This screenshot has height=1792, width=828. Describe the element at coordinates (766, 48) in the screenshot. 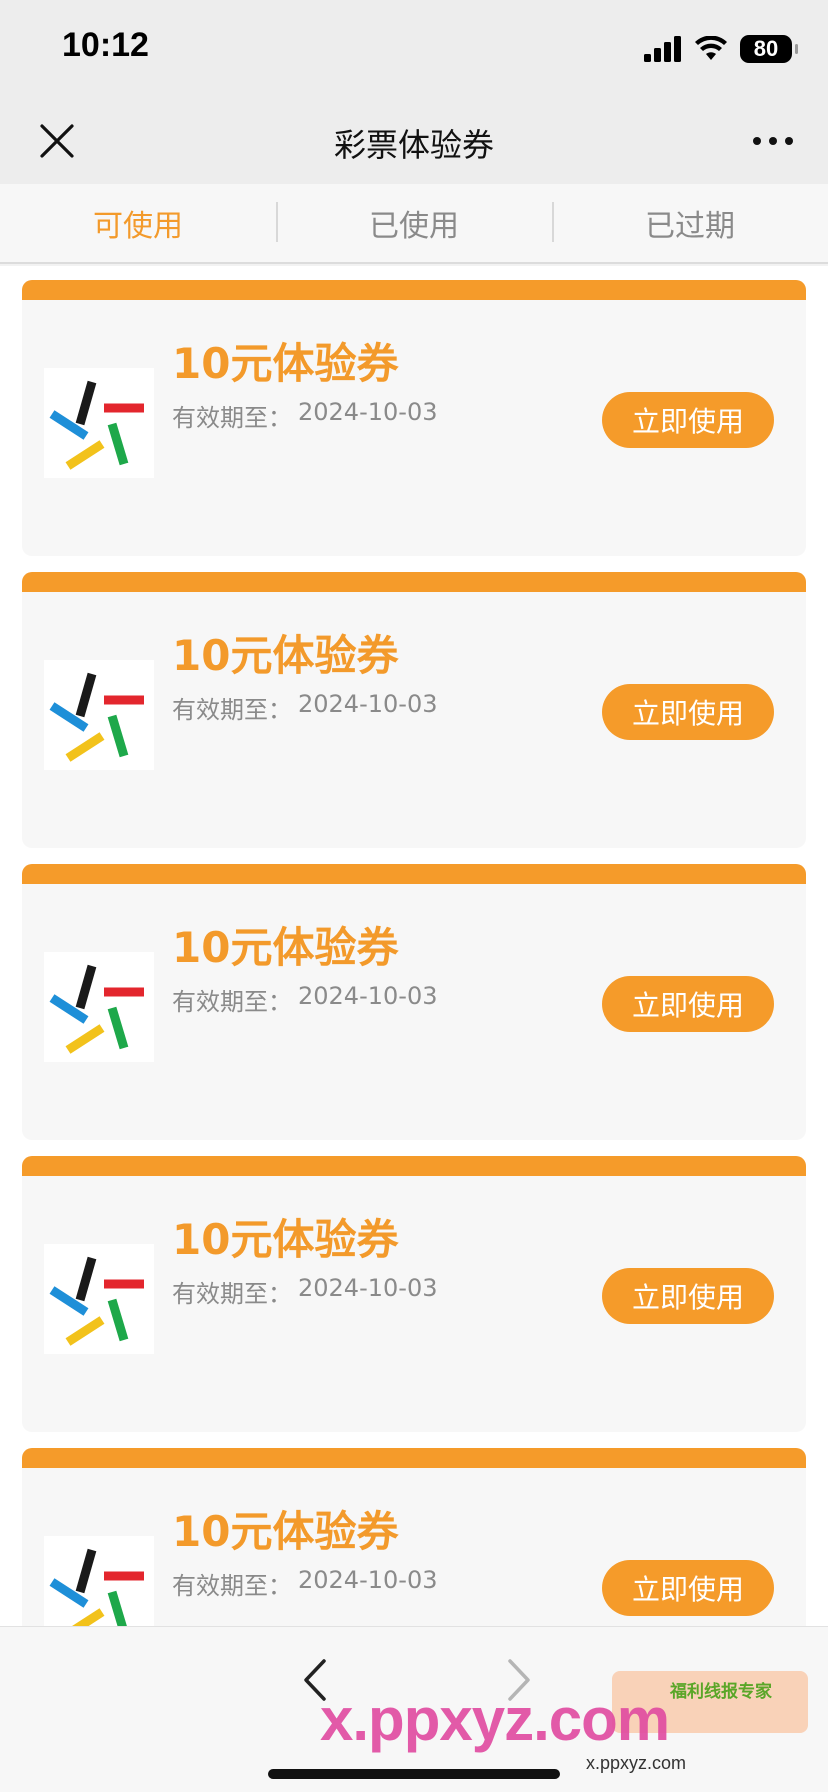

I see `battery-level: 80` at that location.